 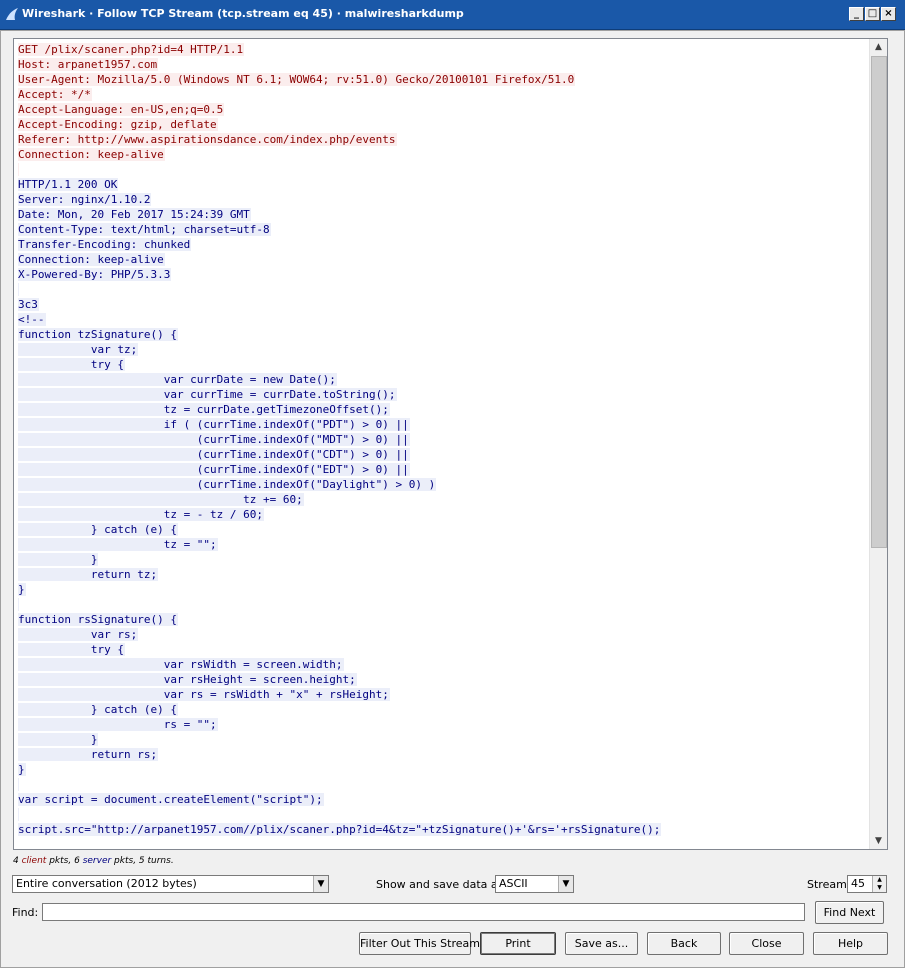 I want to click on server-label: server, so click(x=97, y=861).